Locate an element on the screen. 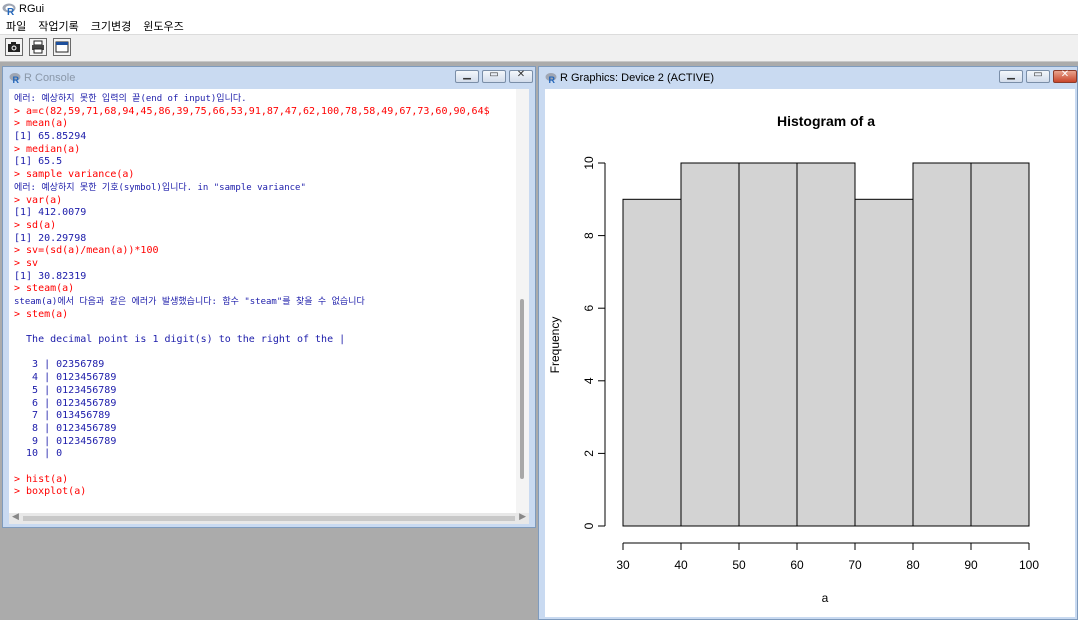 This screenshot has width=1078, height=620. menu-resize: 크기변경 is located at coordinates (111, 26).